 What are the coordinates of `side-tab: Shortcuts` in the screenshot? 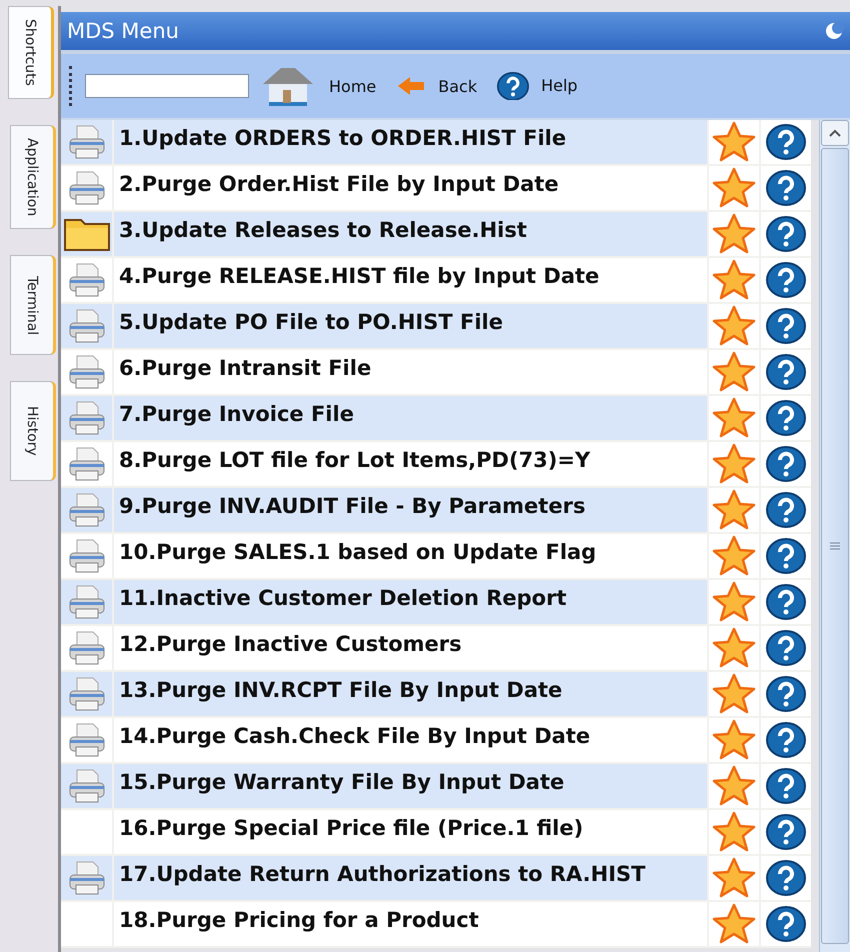 It's located at (31, 52).